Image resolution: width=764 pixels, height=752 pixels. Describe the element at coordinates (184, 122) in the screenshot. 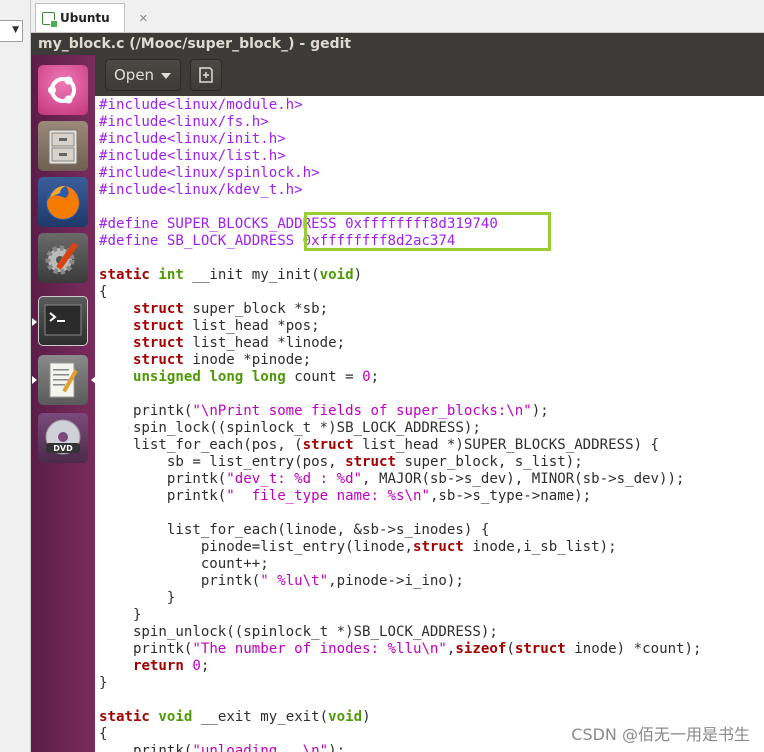

I see `code-line: #include<linux/fs.h>` at that location.